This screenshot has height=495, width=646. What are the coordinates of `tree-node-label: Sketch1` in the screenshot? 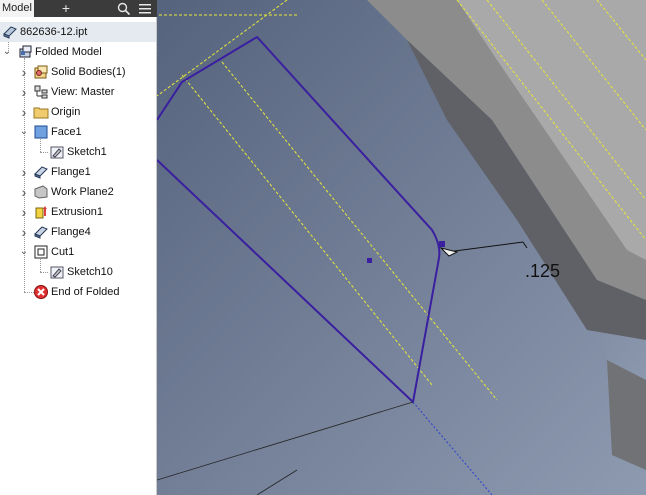 It's located at (87, 152).